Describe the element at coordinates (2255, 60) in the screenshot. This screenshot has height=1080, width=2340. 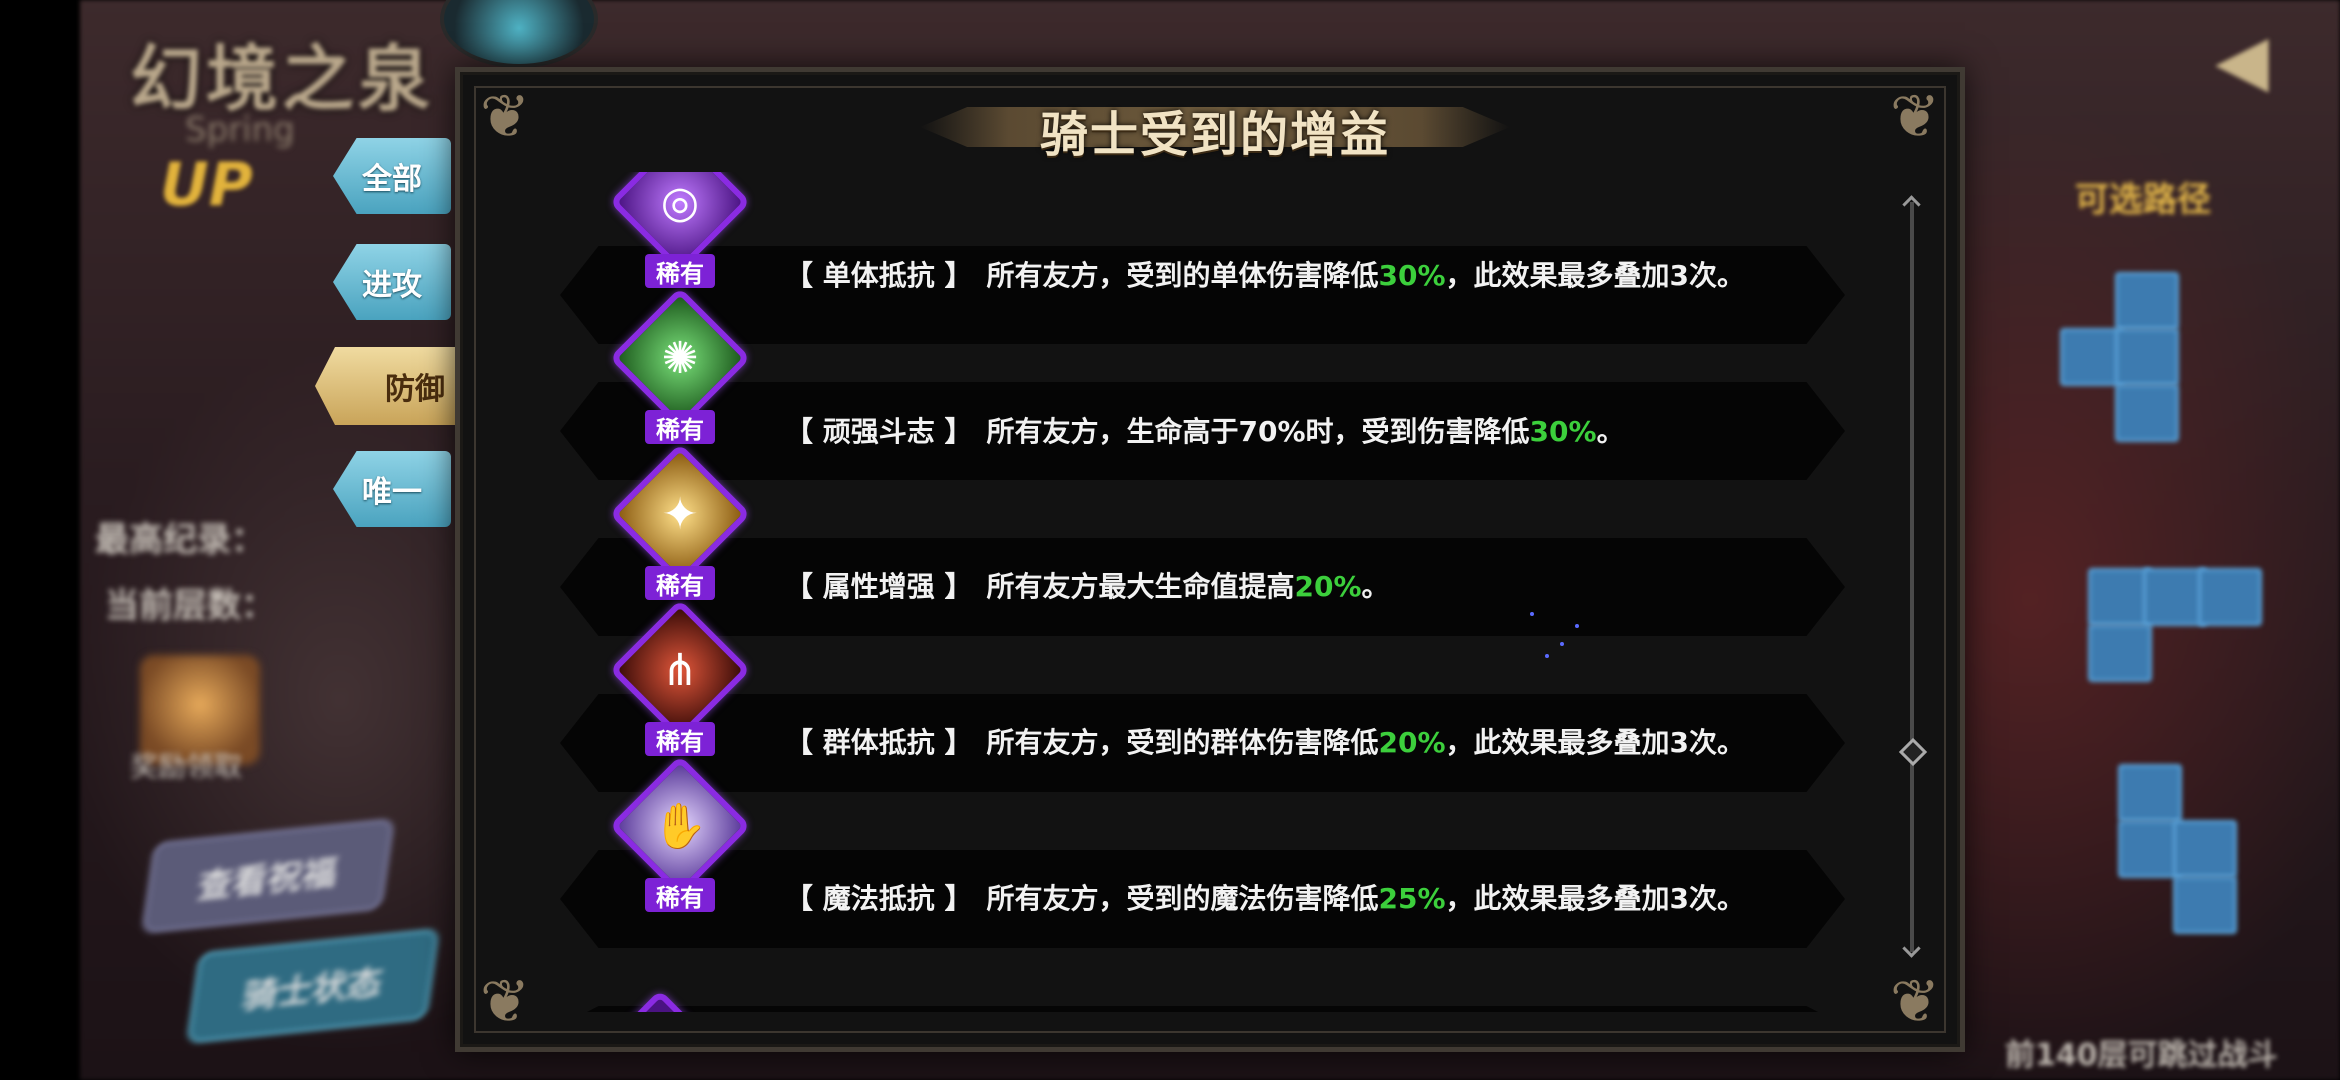
I see `back-arrow-icon: ◀` at that location.